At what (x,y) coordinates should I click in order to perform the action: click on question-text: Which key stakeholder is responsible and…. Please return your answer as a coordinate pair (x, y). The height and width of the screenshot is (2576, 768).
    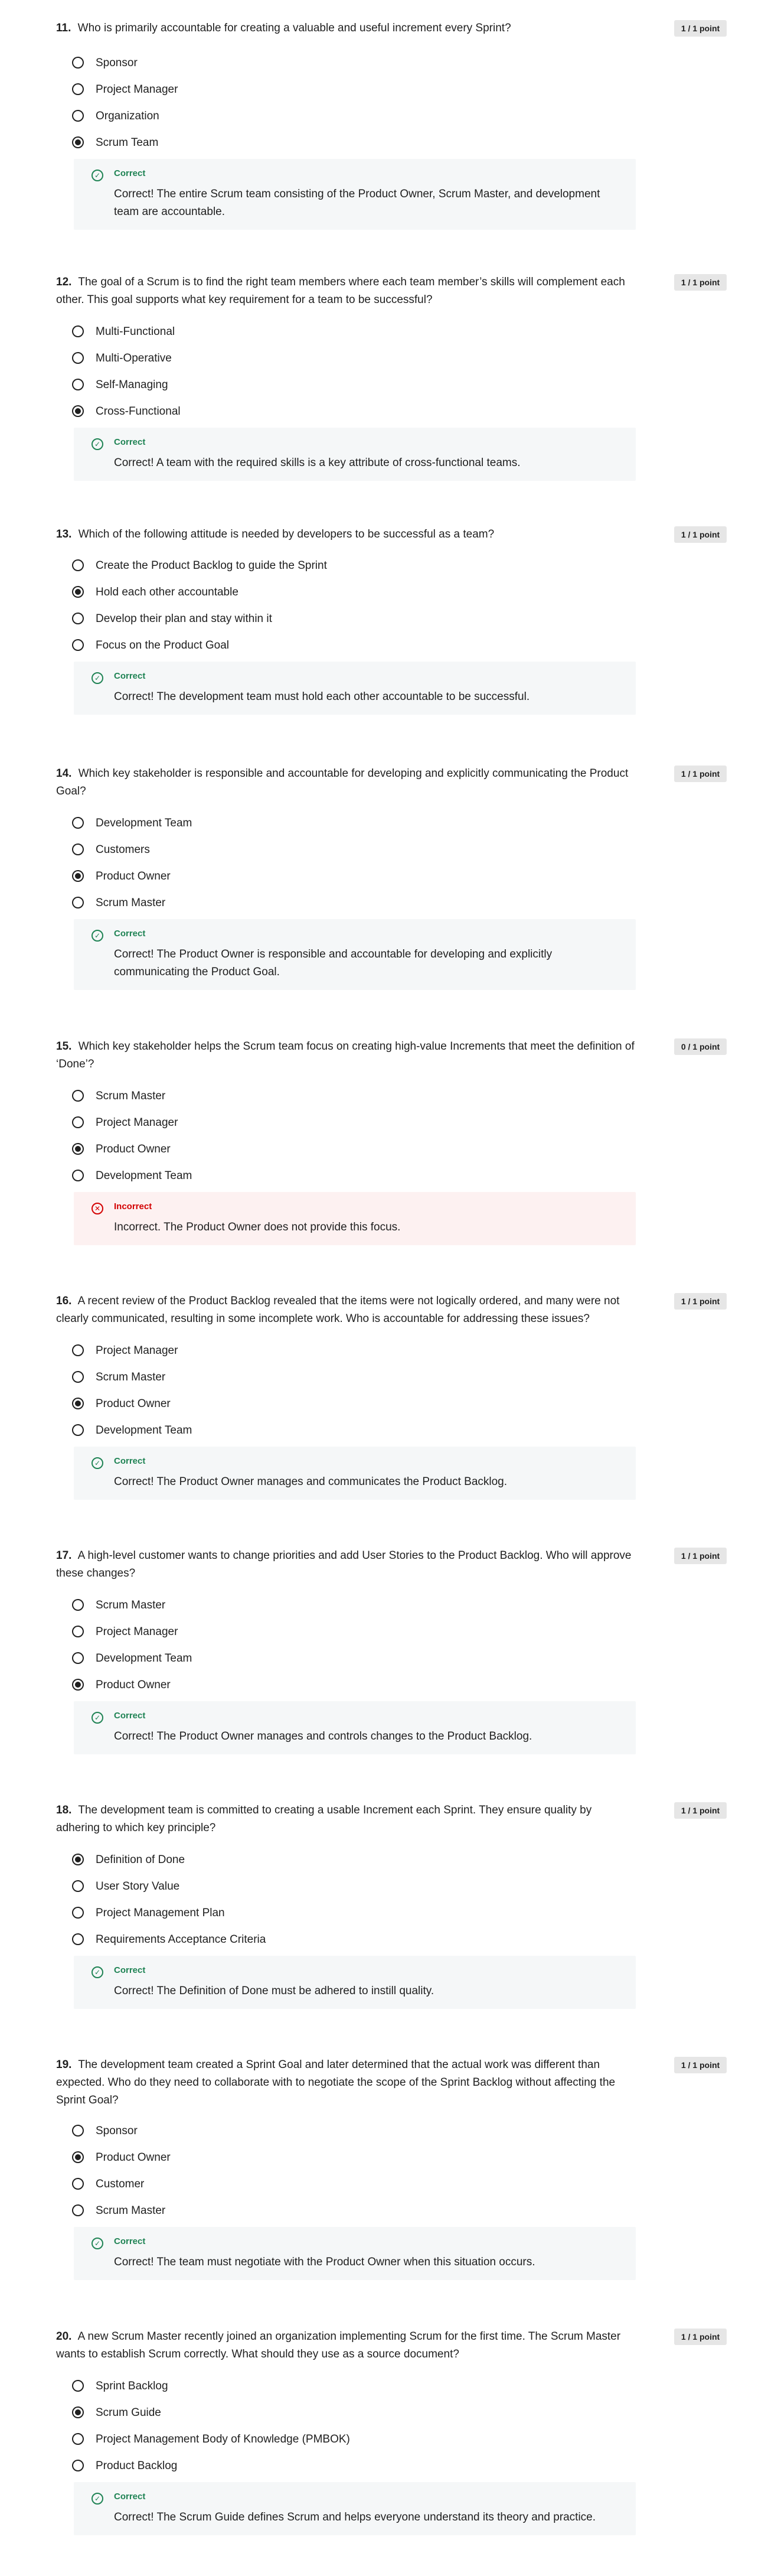
    Looking at the image, I should click on (342, 782).